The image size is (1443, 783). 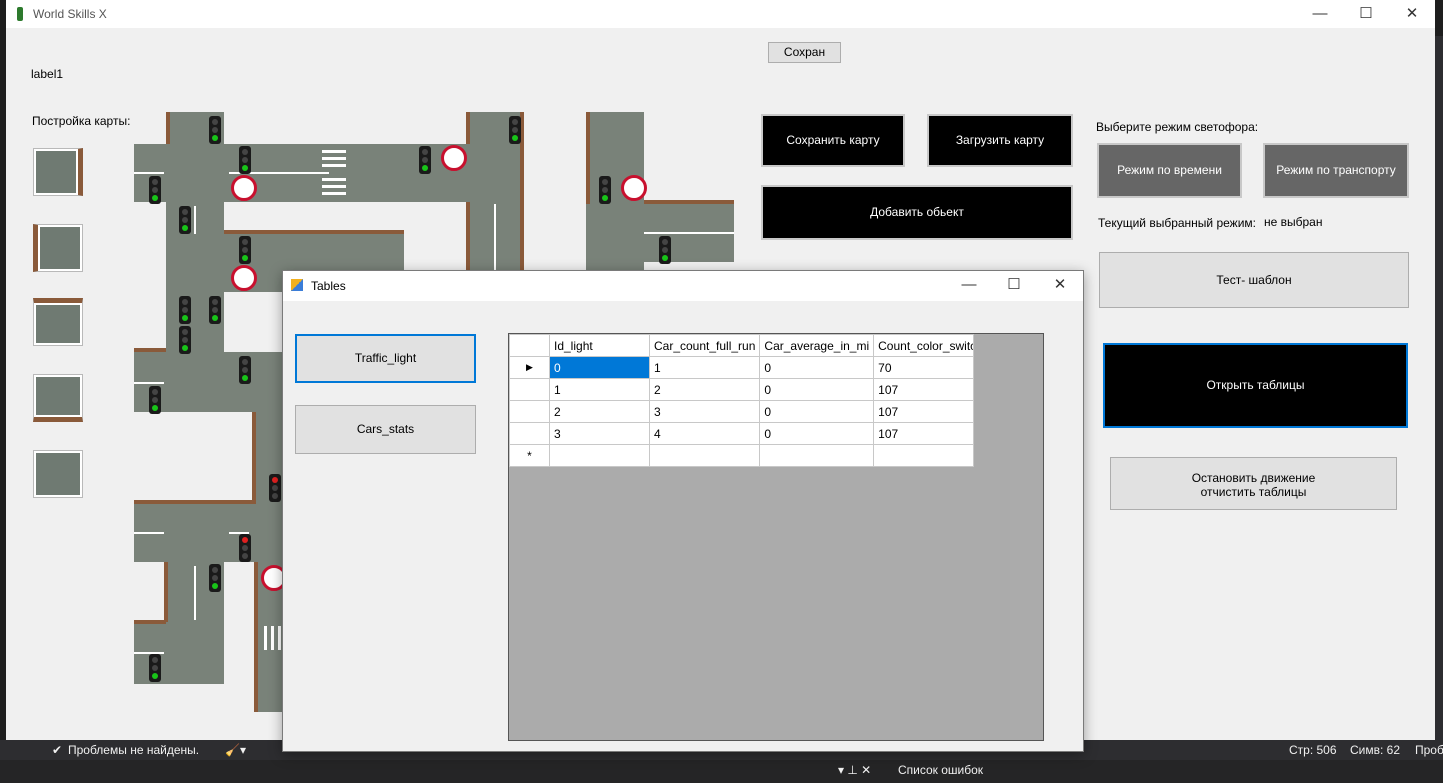 I want to click on load-map-button: Загрузить карту, so click(x=1000, y=140).